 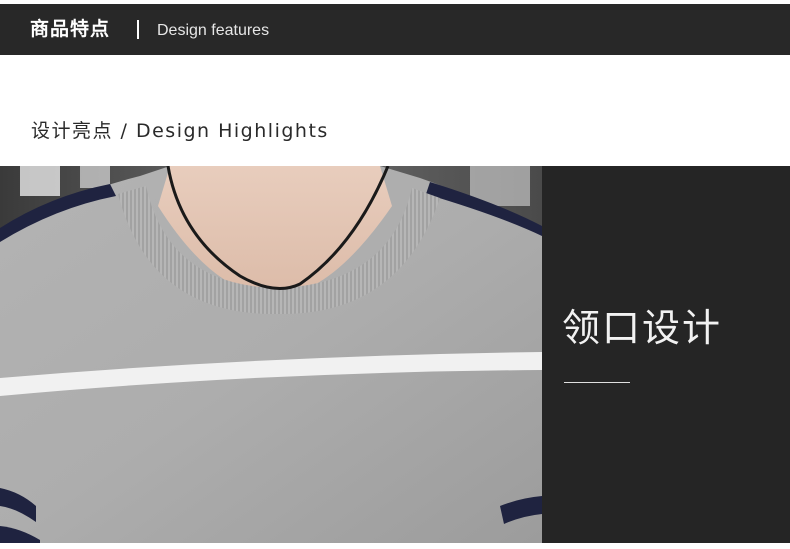 What do you see at coordinates (138, 29) in the screenshot?
I see `header-divider` at bounding box center [138, 29].